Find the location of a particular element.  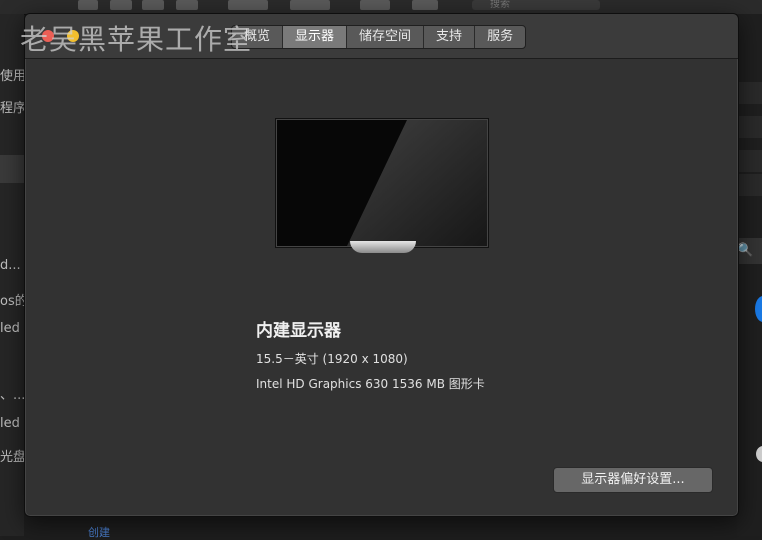

tab-bar: 概览 显示器 储存空间 支持 服务 is located at coordinates (379, 37).